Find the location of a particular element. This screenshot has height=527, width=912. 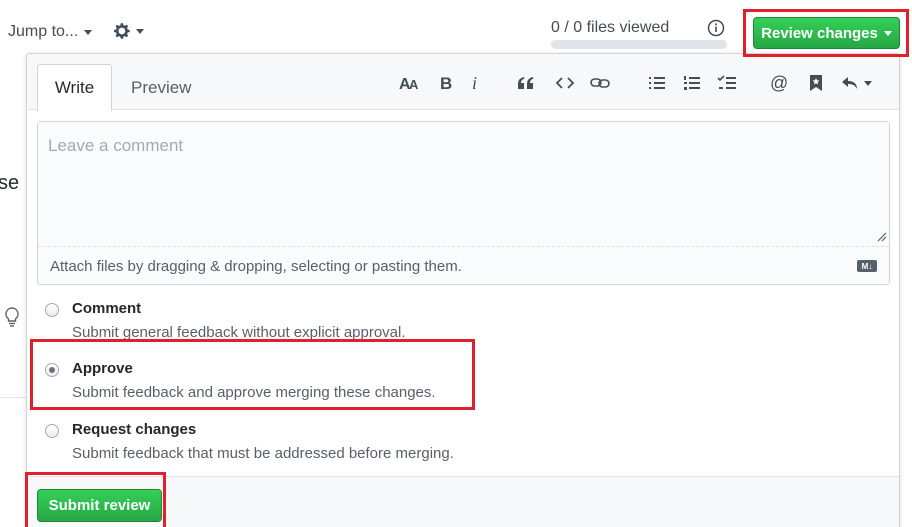

saved-reply-icon is located at coordinates (816, 83).